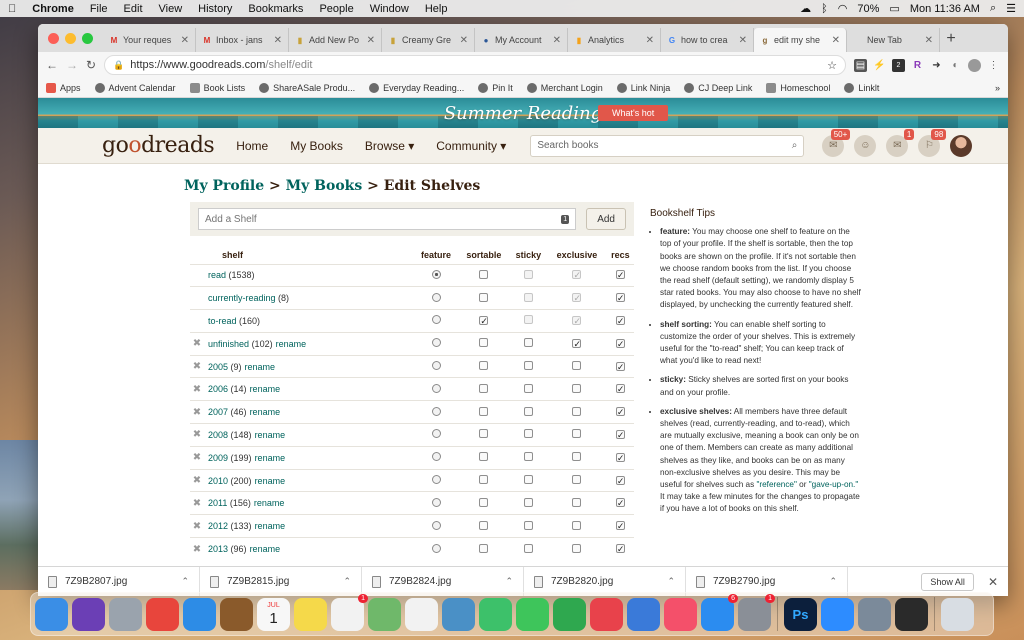 This screenshot has height=640, width=1024. Describe the element at coordinates (389, 9) in the screenshot. I see `menu-window: Window` at that location.